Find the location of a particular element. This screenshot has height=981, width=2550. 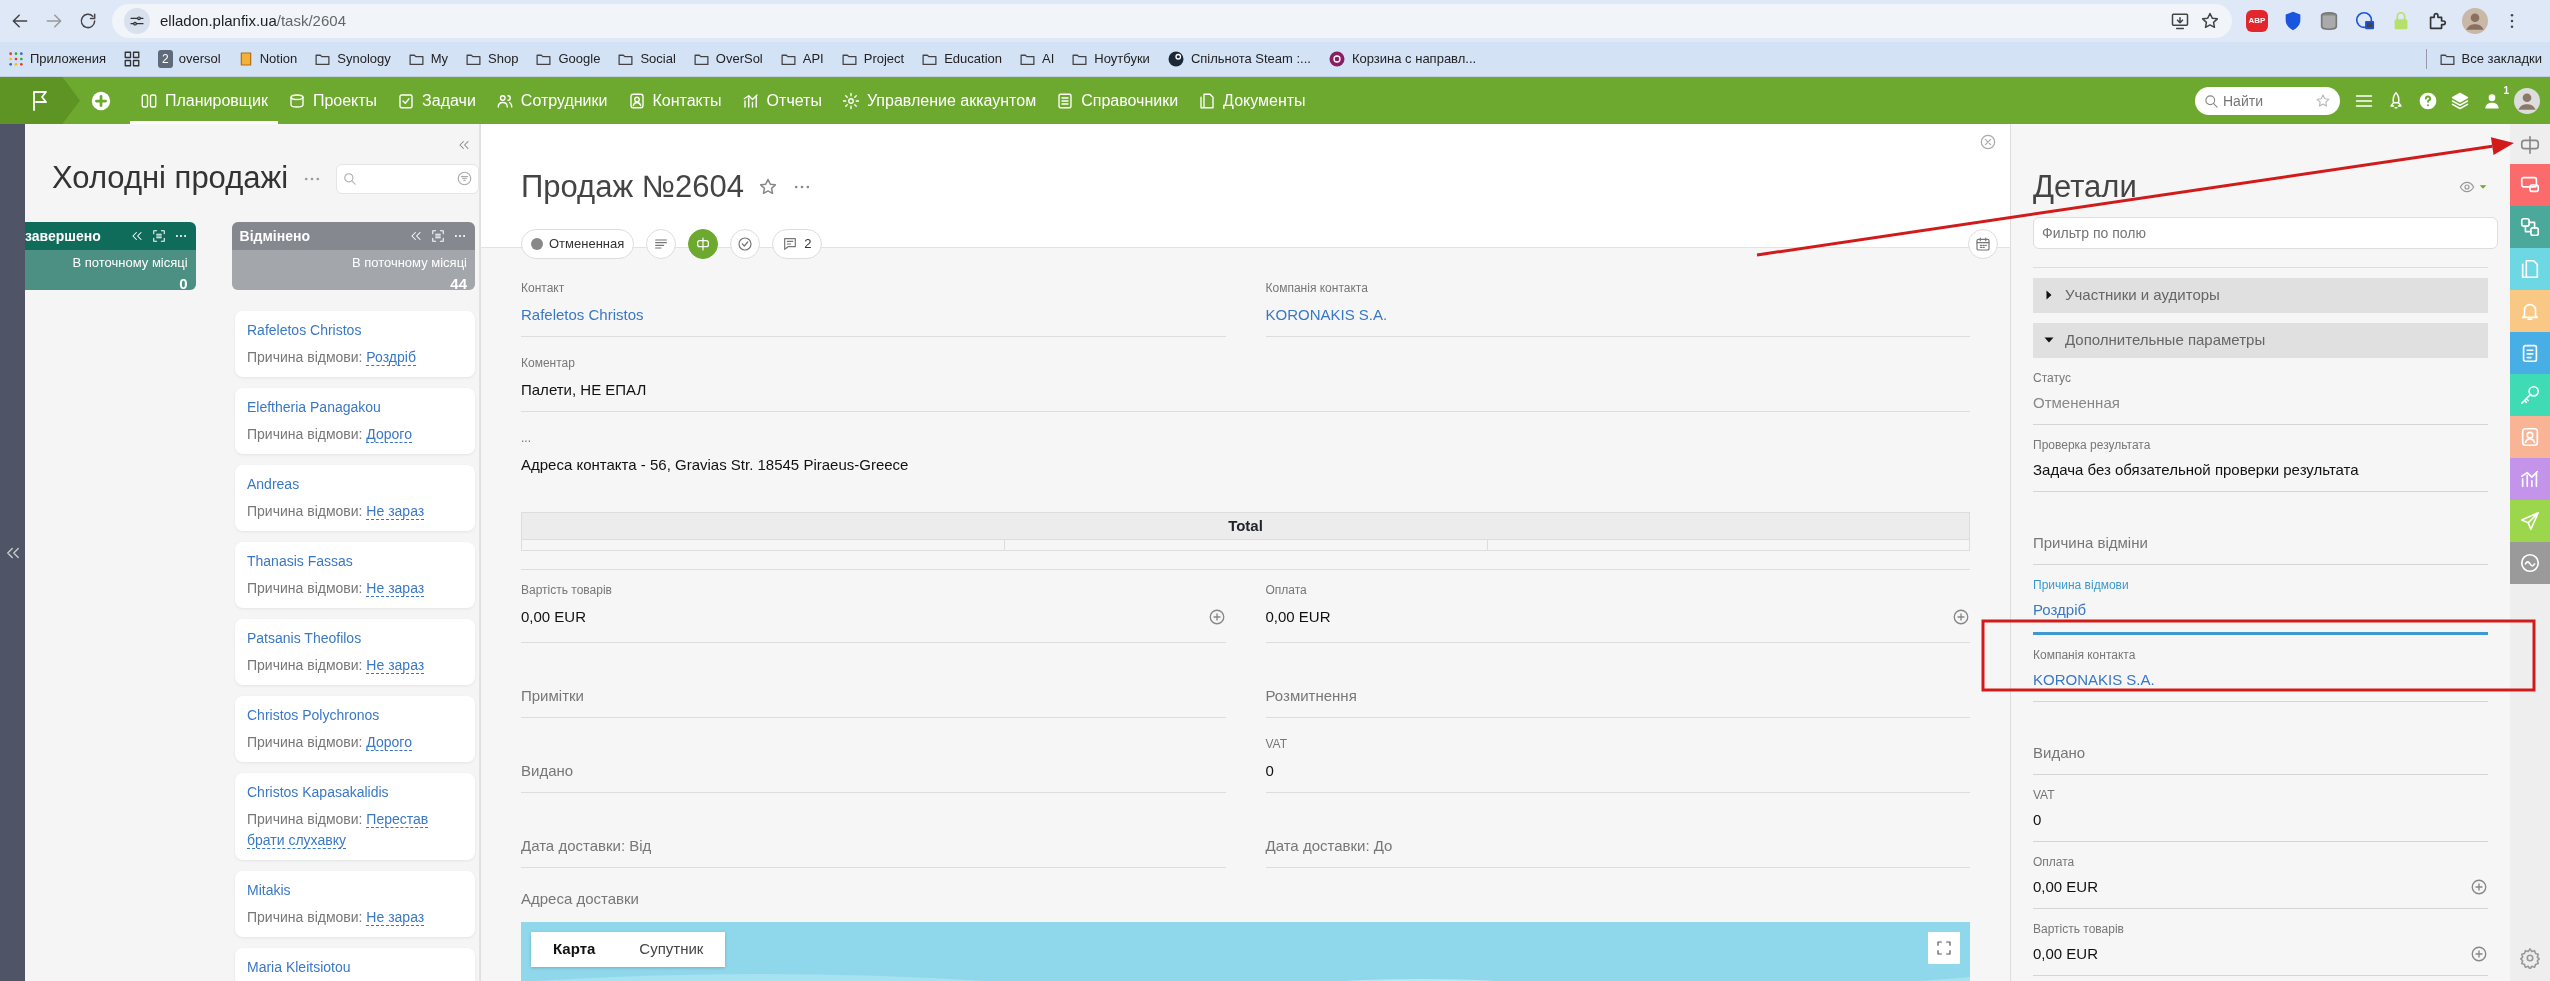

contact-link: Eleftheria Panagakou is located at coordinates (355, 407).